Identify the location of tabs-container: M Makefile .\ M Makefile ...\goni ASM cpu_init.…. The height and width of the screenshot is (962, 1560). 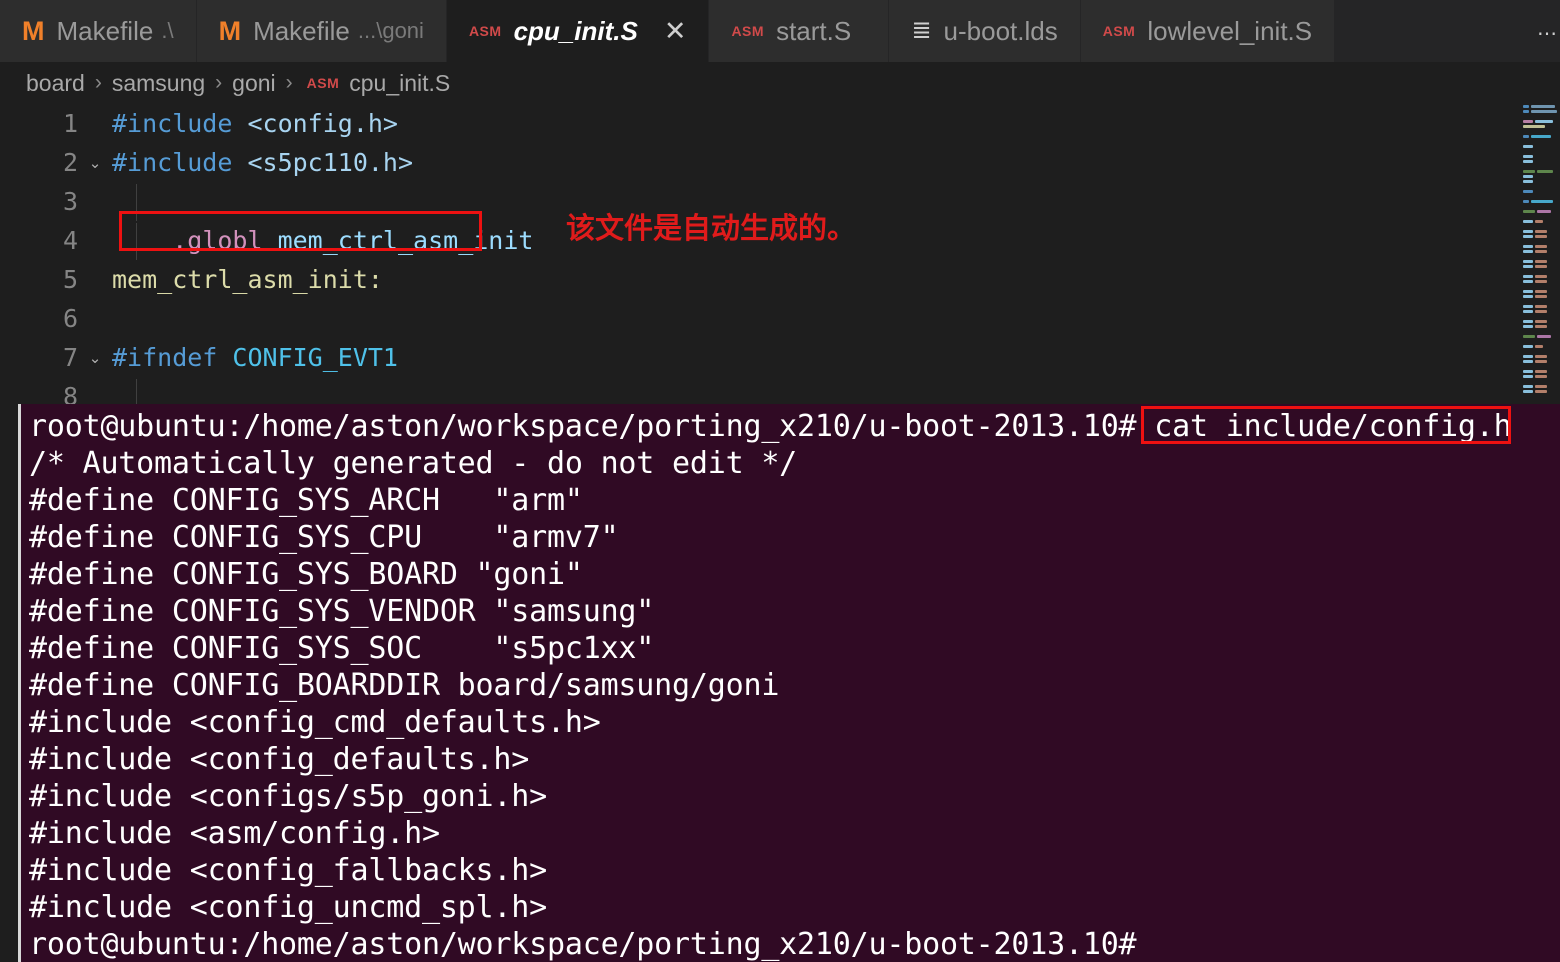
(668, 31).